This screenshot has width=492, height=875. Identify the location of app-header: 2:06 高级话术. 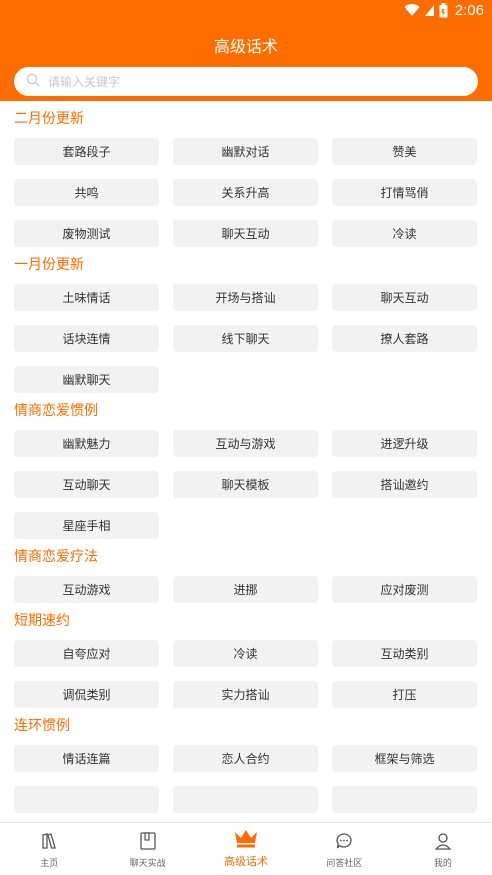
(246, 50).